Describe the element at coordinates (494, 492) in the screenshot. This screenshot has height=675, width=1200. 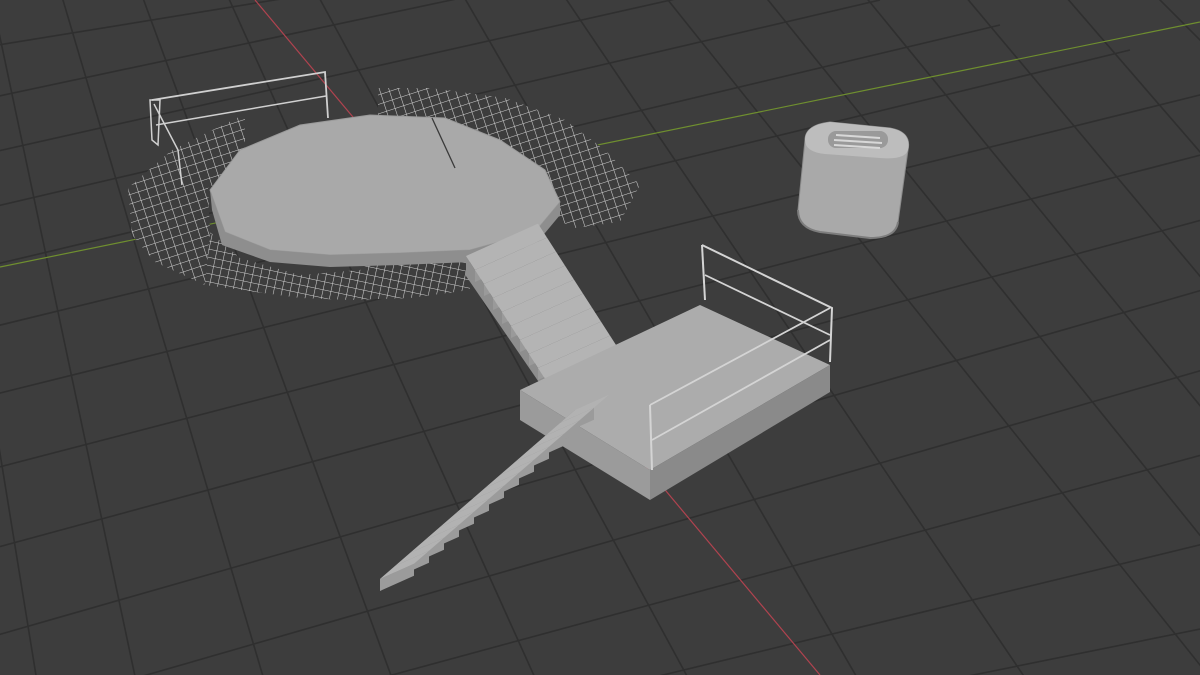
I see `lower-staircase` at that location.